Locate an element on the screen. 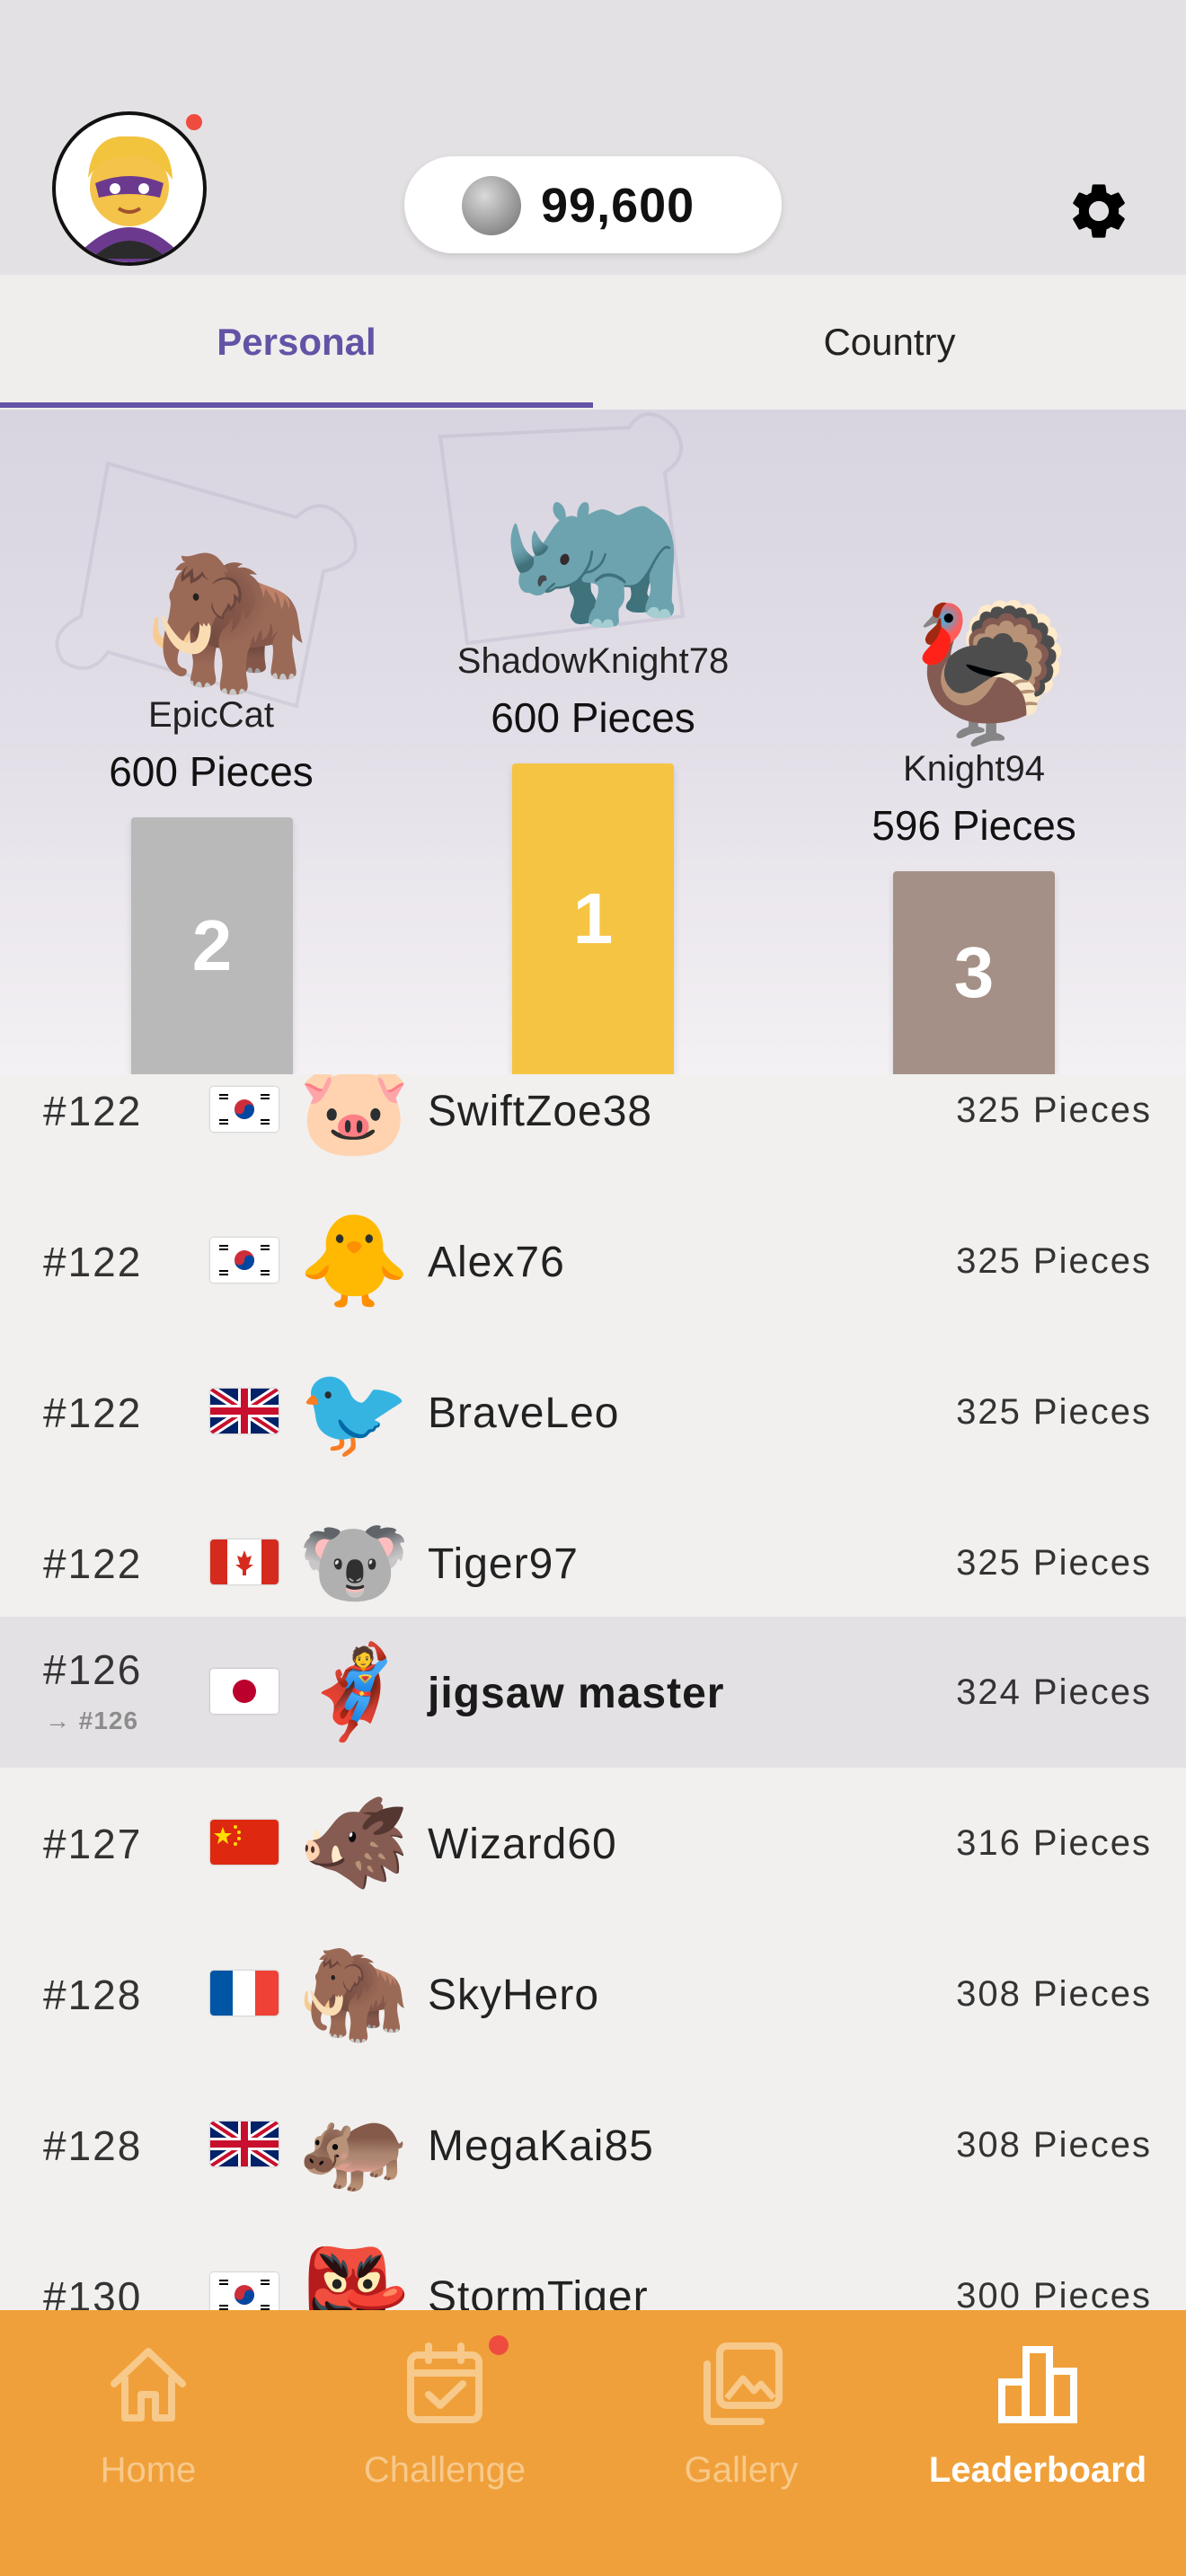 This screenshot has height=2576, width=1186. player-avatar: 🦛 is located at coordinates (354, 2145).